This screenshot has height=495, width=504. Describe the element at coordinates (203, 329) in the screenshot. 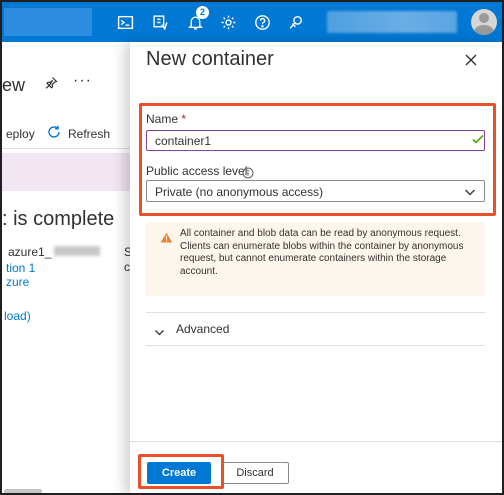

I see `advanced-label: Advanced` at that location.